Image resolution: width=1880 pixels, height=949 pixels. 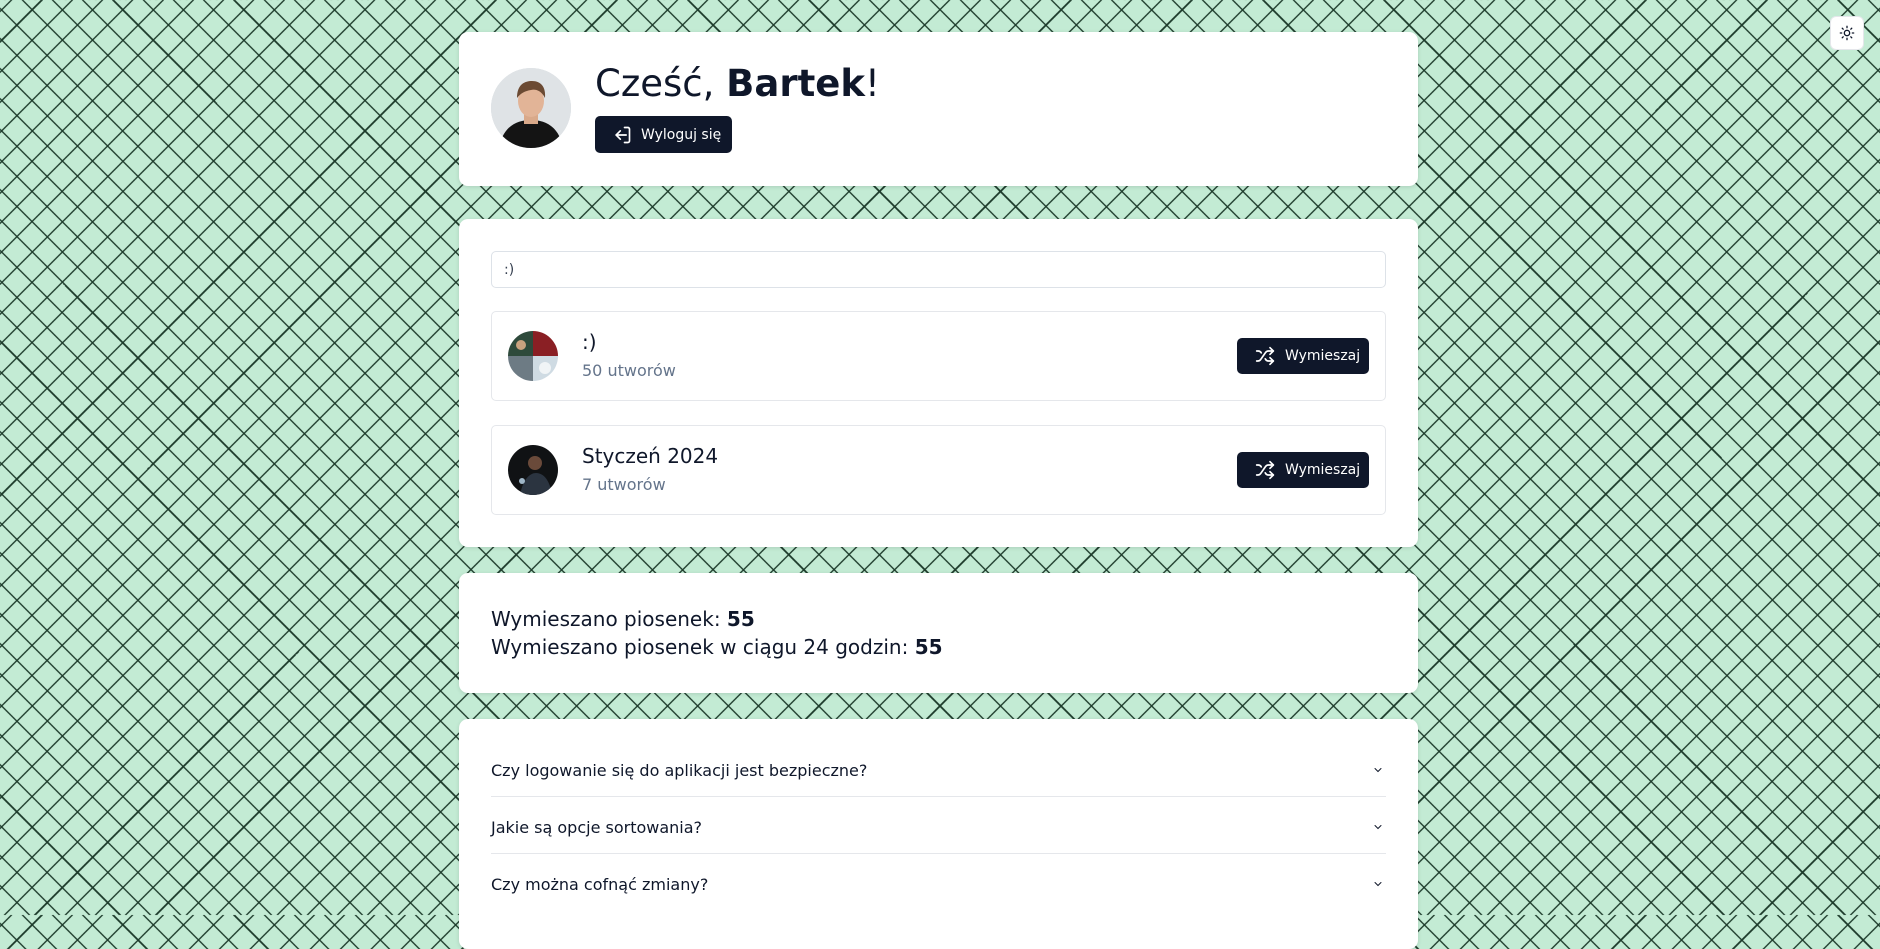 I want to click on playlist-search-input, so click(x=938, y=269).